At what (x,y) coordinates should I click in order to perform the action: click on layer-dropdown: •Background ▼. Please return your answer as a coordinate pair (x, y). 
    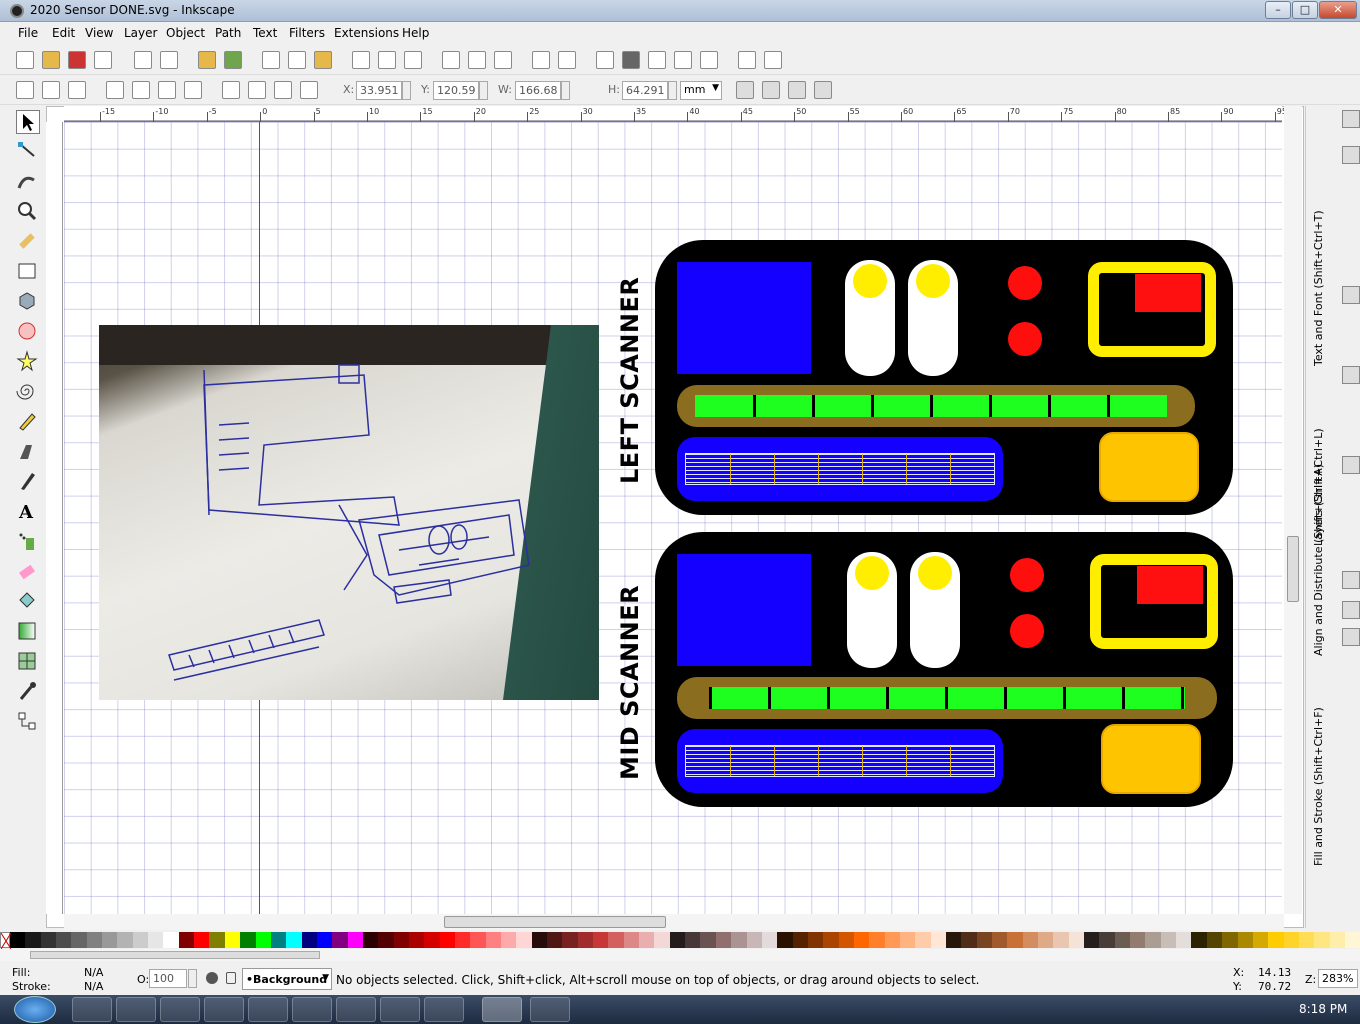
    Looking at the image, I should click on (287, 979).